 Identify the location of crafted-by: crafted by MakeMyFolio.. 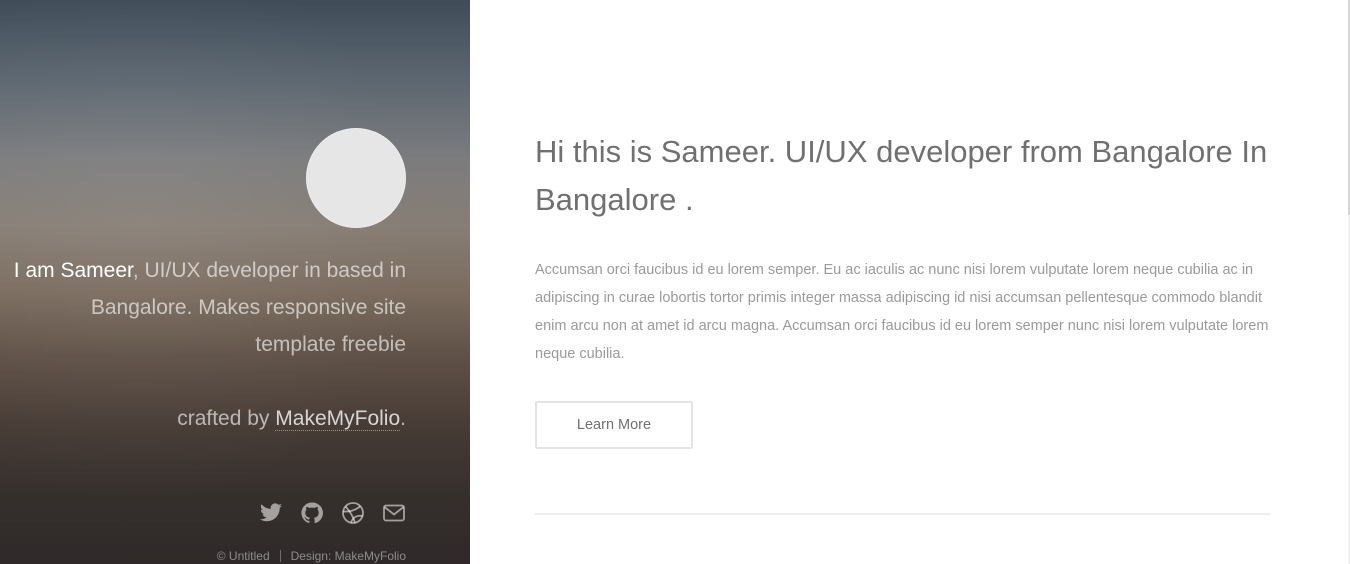
(291, 418).